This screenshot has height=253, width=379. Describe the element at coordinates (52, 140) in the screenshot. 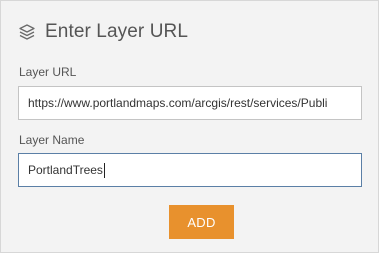

I see `layer-name-label: Layer Name` at that location.